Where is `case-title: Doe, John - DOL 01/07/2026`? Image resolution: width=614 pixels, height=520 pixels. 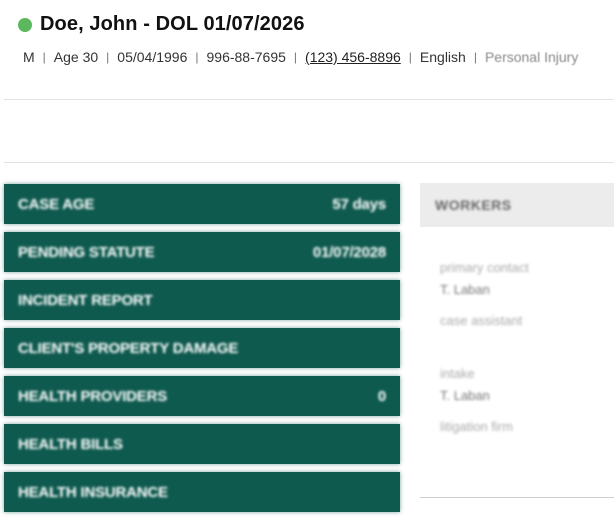 case-title: Doe, John - DOL 01/07/2026 is located at coordinates (172, 24).